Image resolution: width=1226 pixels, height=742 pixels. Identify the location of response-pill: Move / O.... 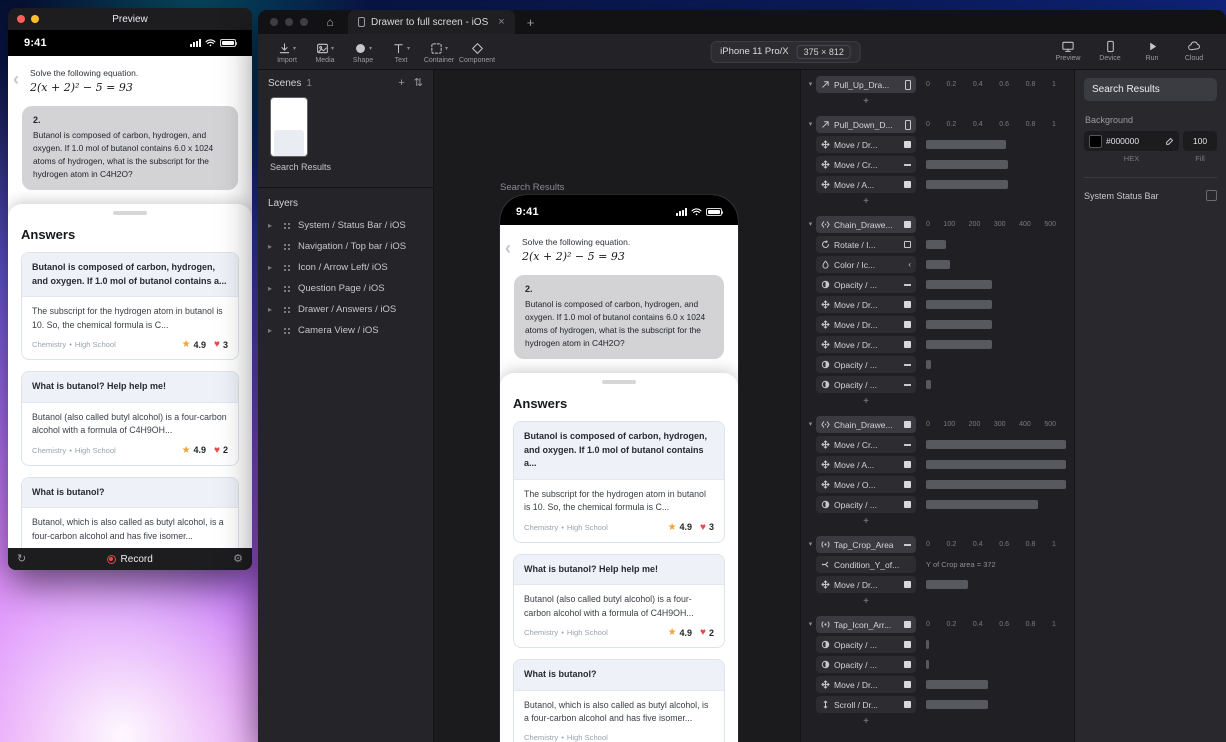
(866, 484).